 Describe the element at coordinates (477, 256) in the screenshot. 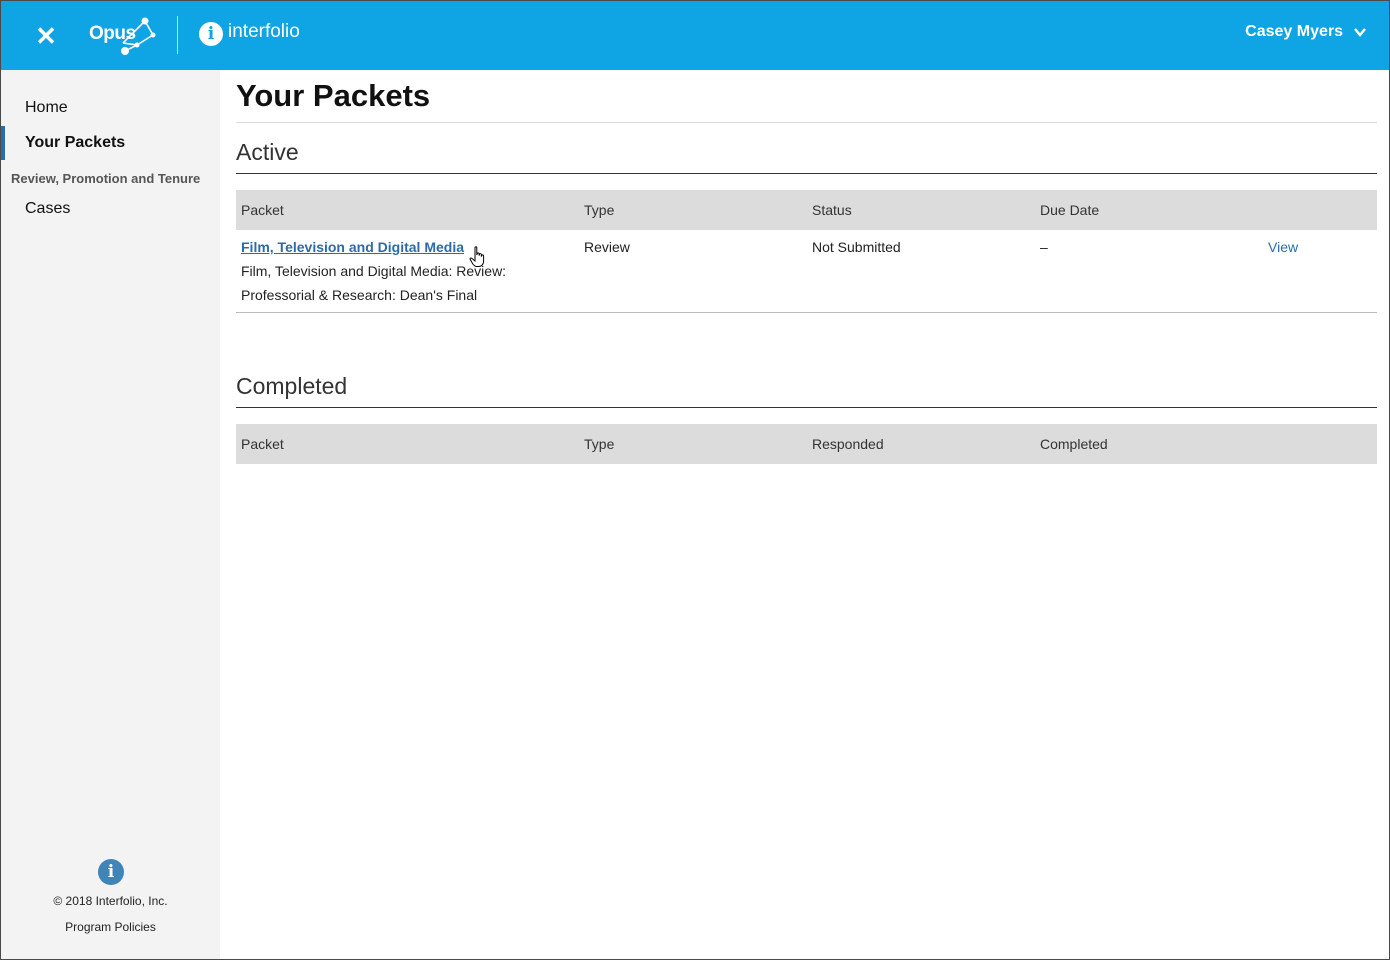

I see `hand-cursor-icon` at that location.